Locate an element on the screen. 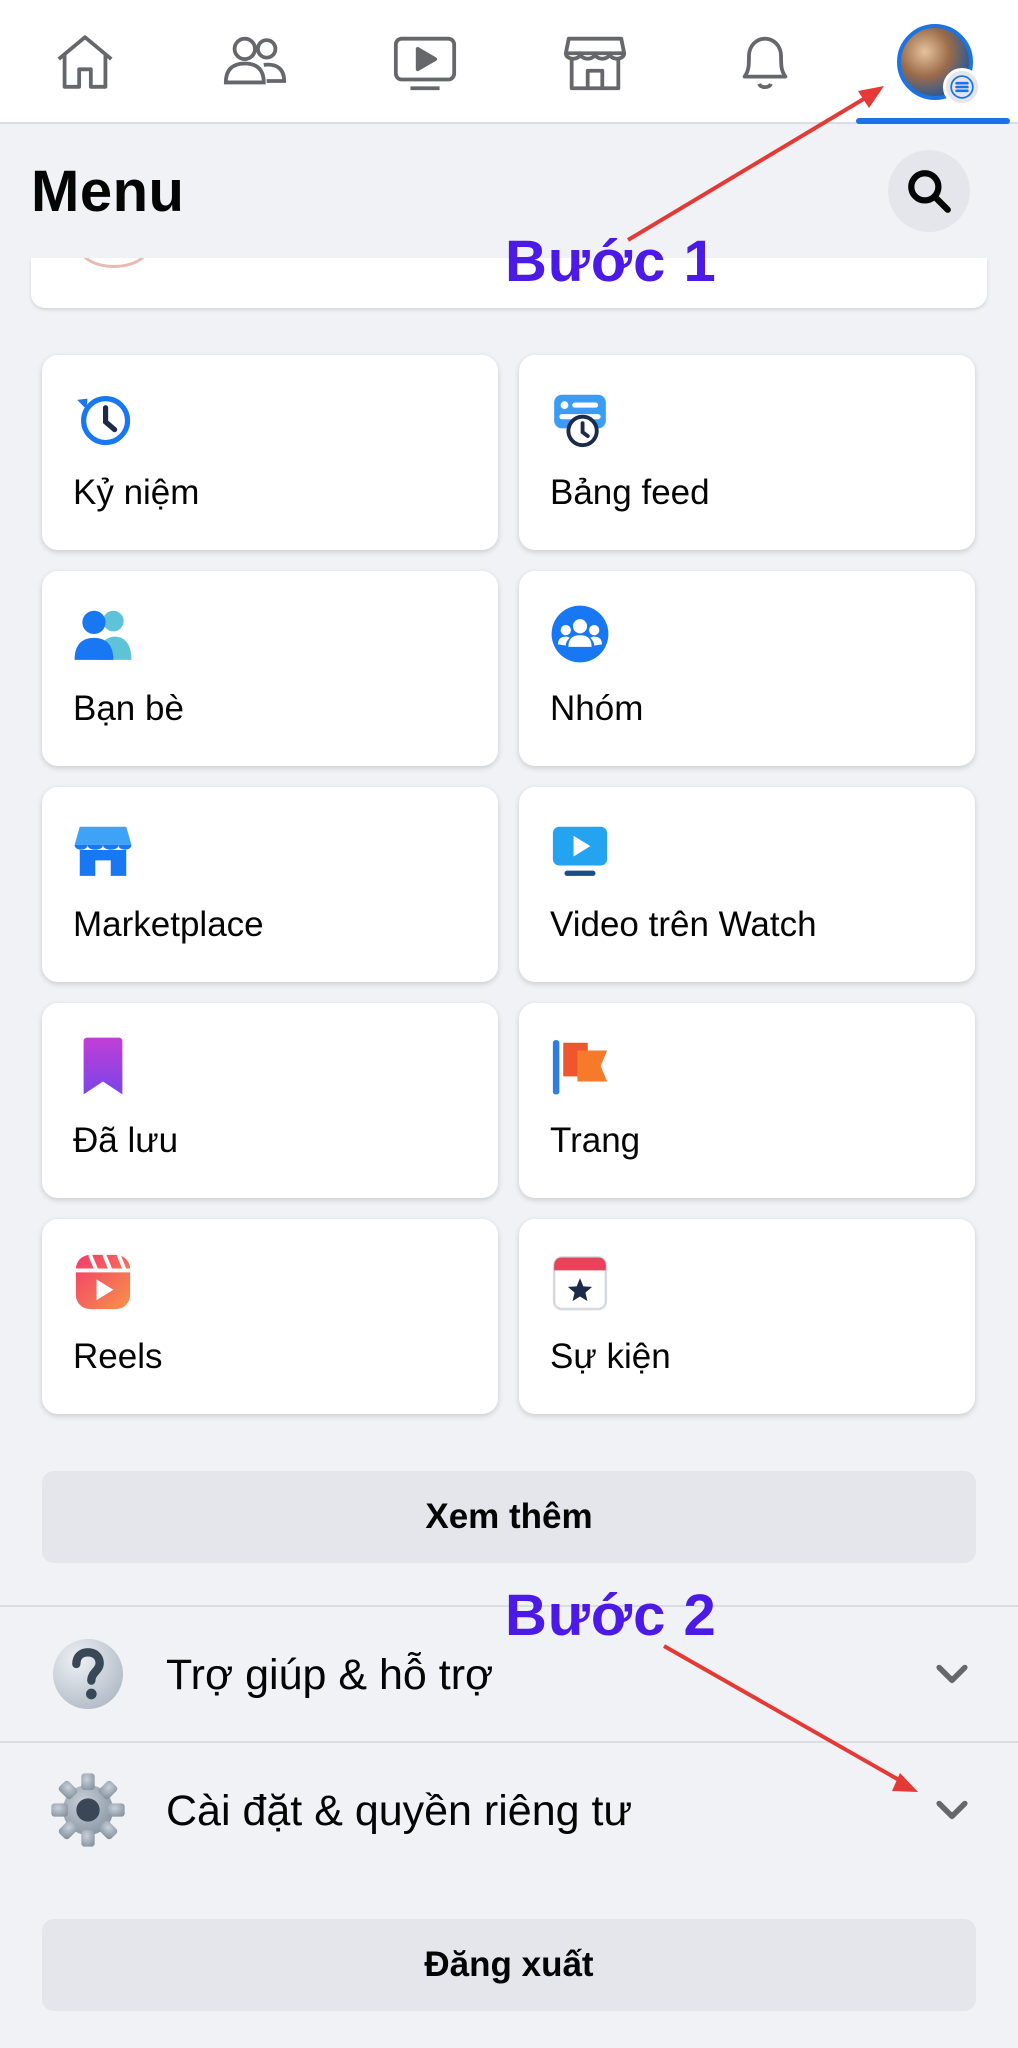 The image size is (1018, 2048). top-navigation-bar is located at coordinates (509, 62).